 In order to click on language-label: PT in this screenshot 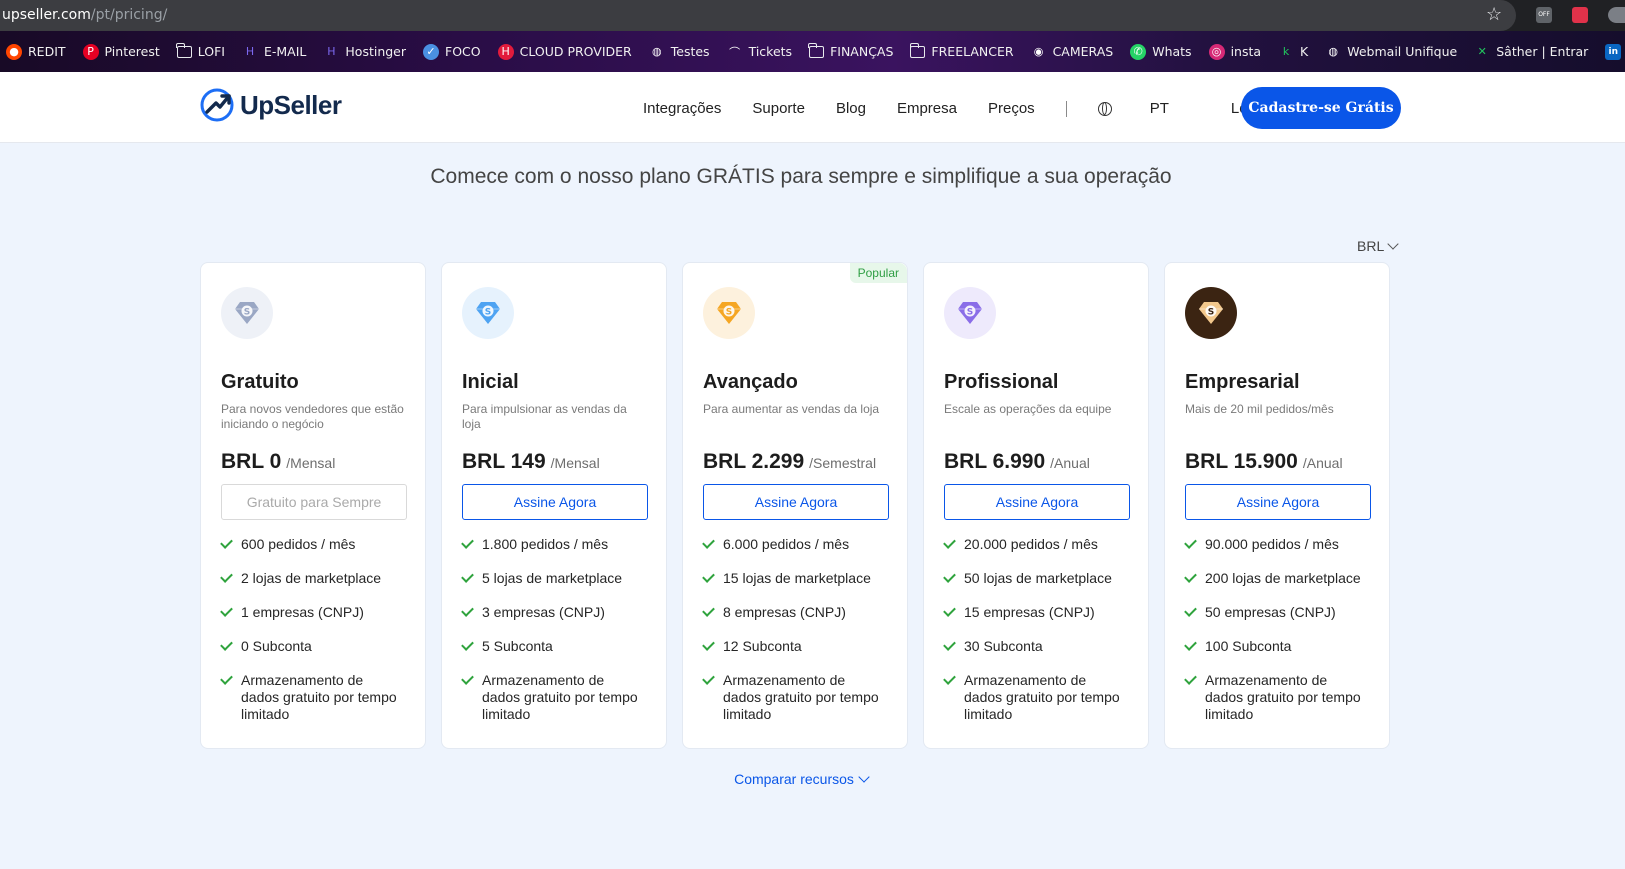, I will do `click(1159, 108)`.